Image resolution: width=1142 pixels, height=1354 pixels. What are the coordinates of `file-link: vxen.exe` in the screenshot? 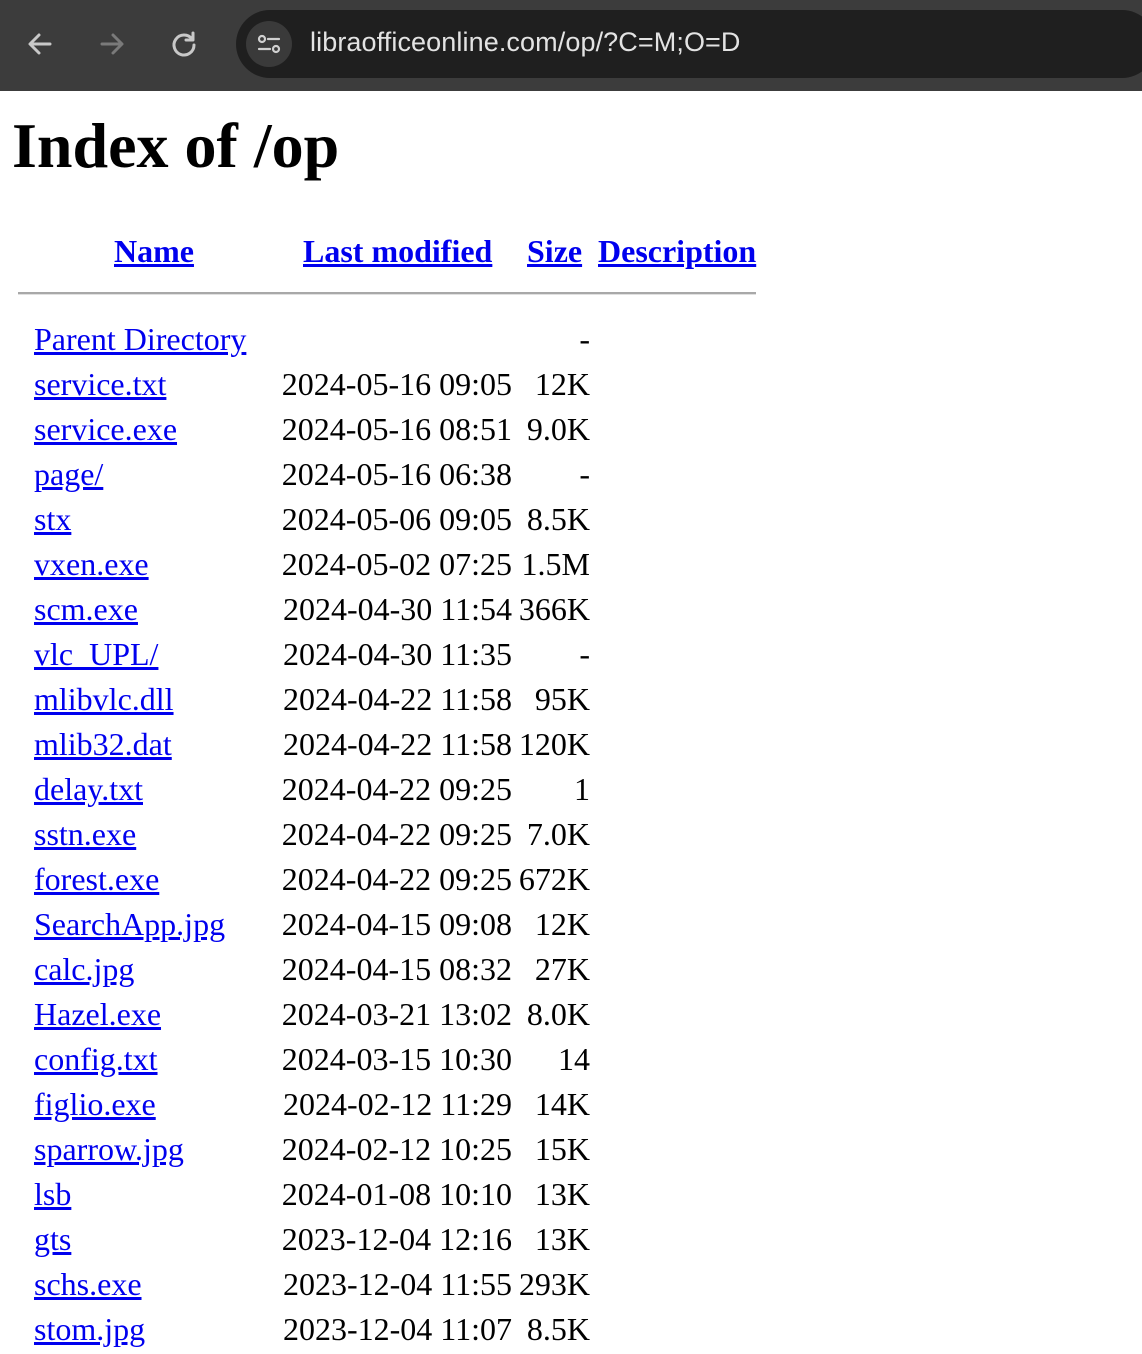 It's located at (91, 564).